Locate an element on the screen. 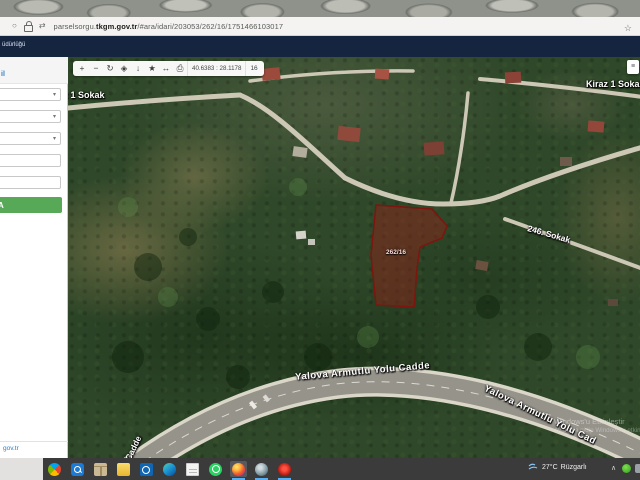 This screenshot has width=640, height=480. map-toolbar: + − ↻ ◈ ↓ ★ ↔ ⎙ 40.6383 : 28.1178 16 is located at coordinates (168, 68).